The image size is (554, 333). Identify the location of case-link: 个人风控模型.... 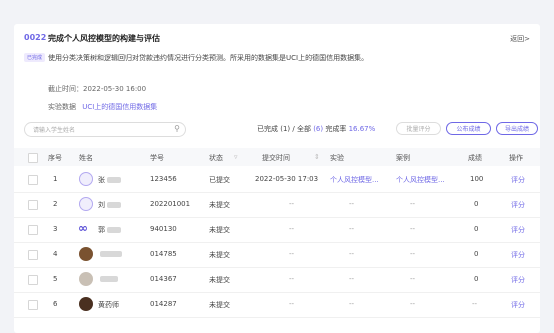
(420, 180).